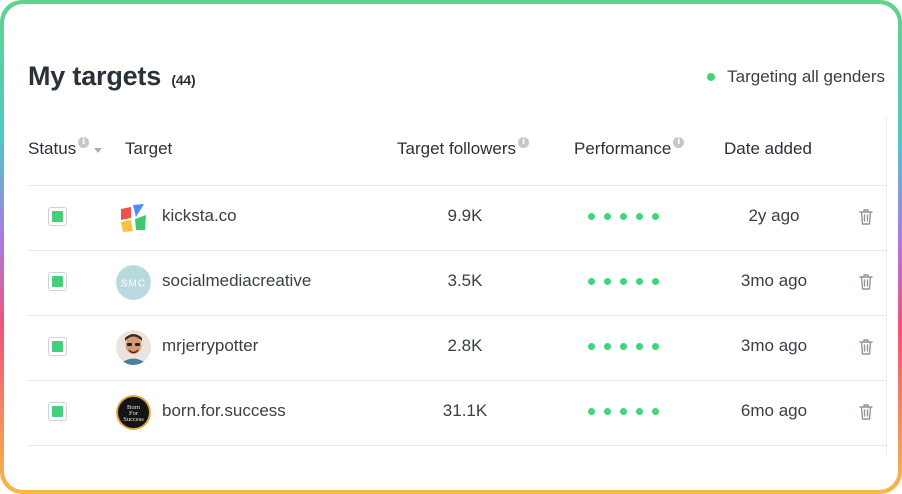 The image size is (902, 494). I want to click on table-row: SMC socialmediacreative 3.5K 3mo ago, so click(457, 283).